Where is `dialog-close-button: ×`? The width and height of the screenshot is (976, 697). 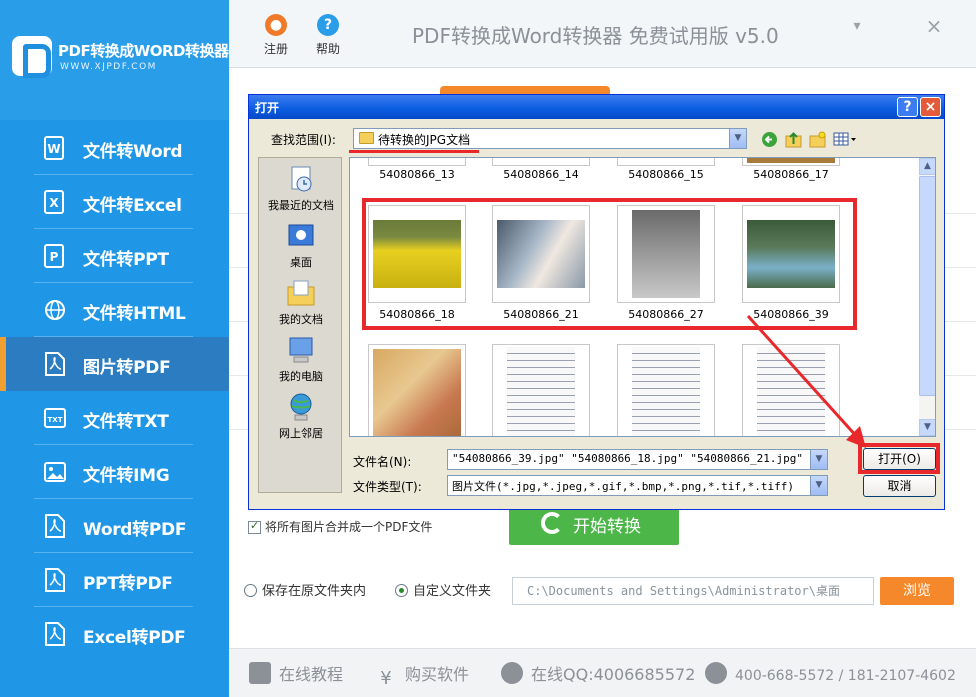
dialog-close-button: × is located at coordinates (930, 107).